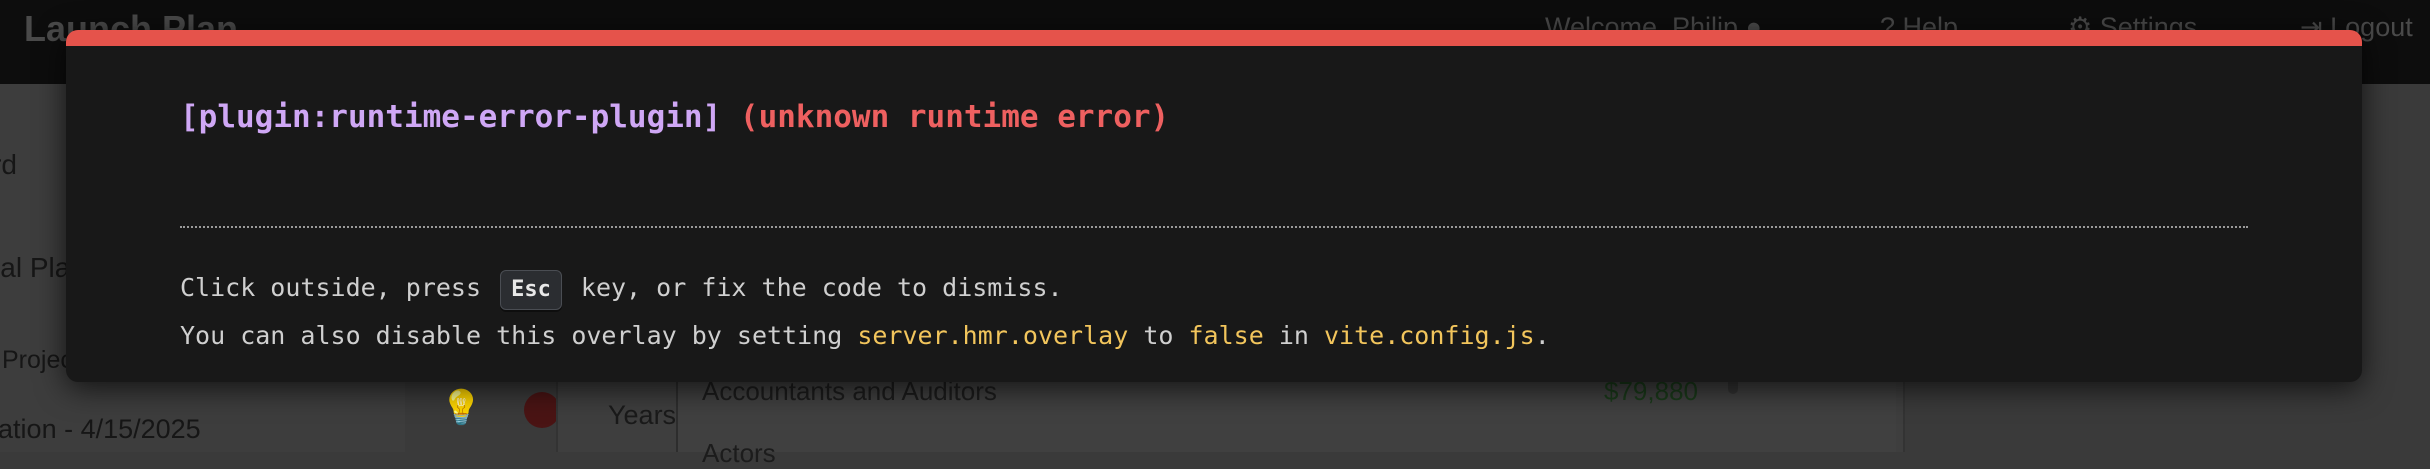  Describe the element at coordinates (1158, 335) in the screenshot. I see `tip-text: to` at that location.